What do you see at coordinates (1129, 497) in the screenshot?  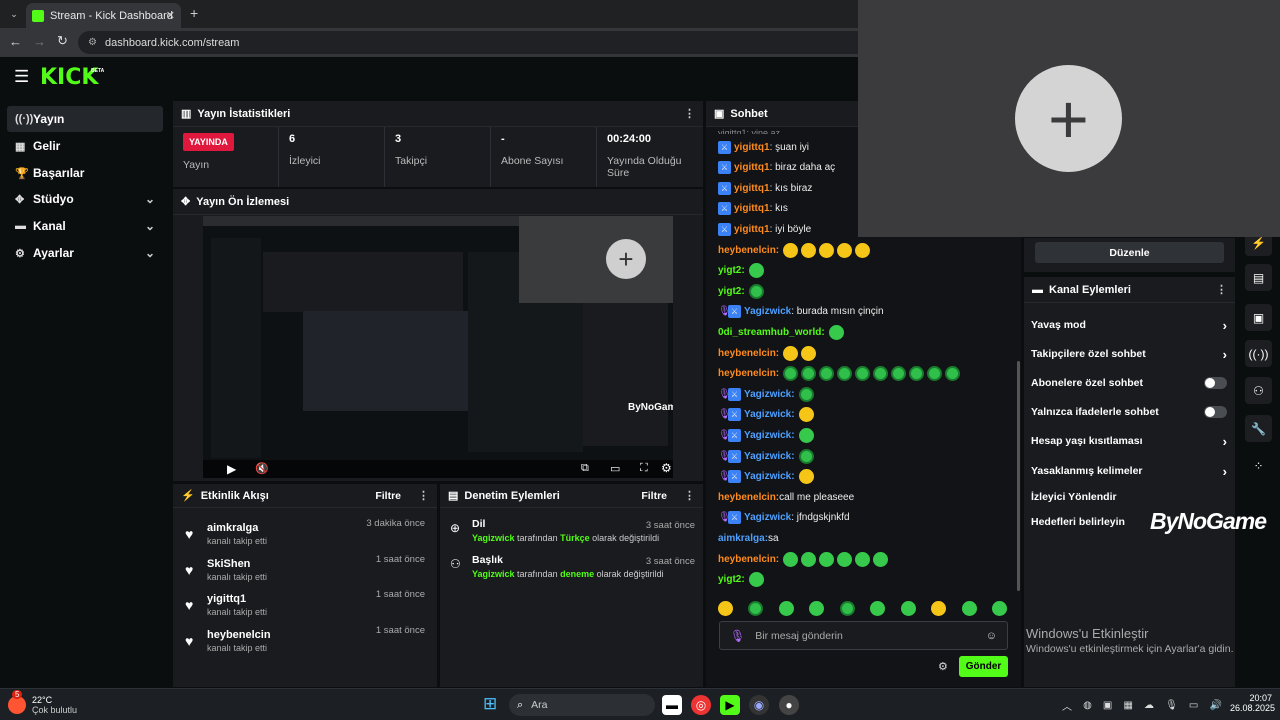 I see `channel-action-item: İzleyici Yönlendir` at bounding box center [1129, 497].